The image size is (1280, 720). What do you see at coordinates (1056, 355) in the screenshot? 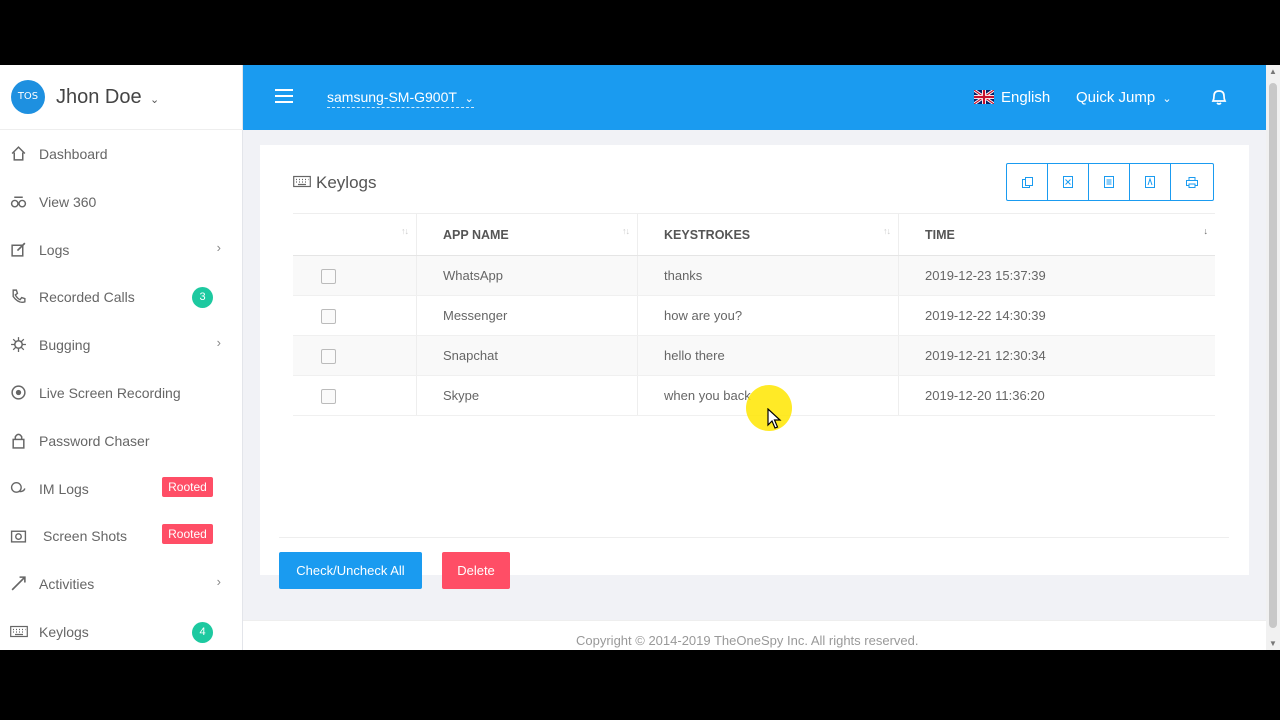
I see `time-cell: 2019-12-21 12:30:34` at bounding box center [1056, 355].